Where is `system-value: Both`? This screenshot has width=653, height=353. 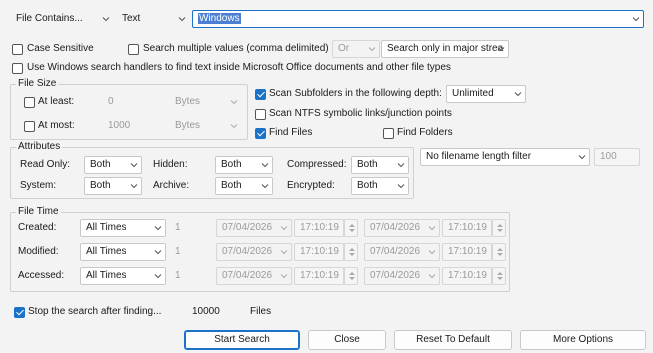 system-value: Both is located at coordinates (100, 185).